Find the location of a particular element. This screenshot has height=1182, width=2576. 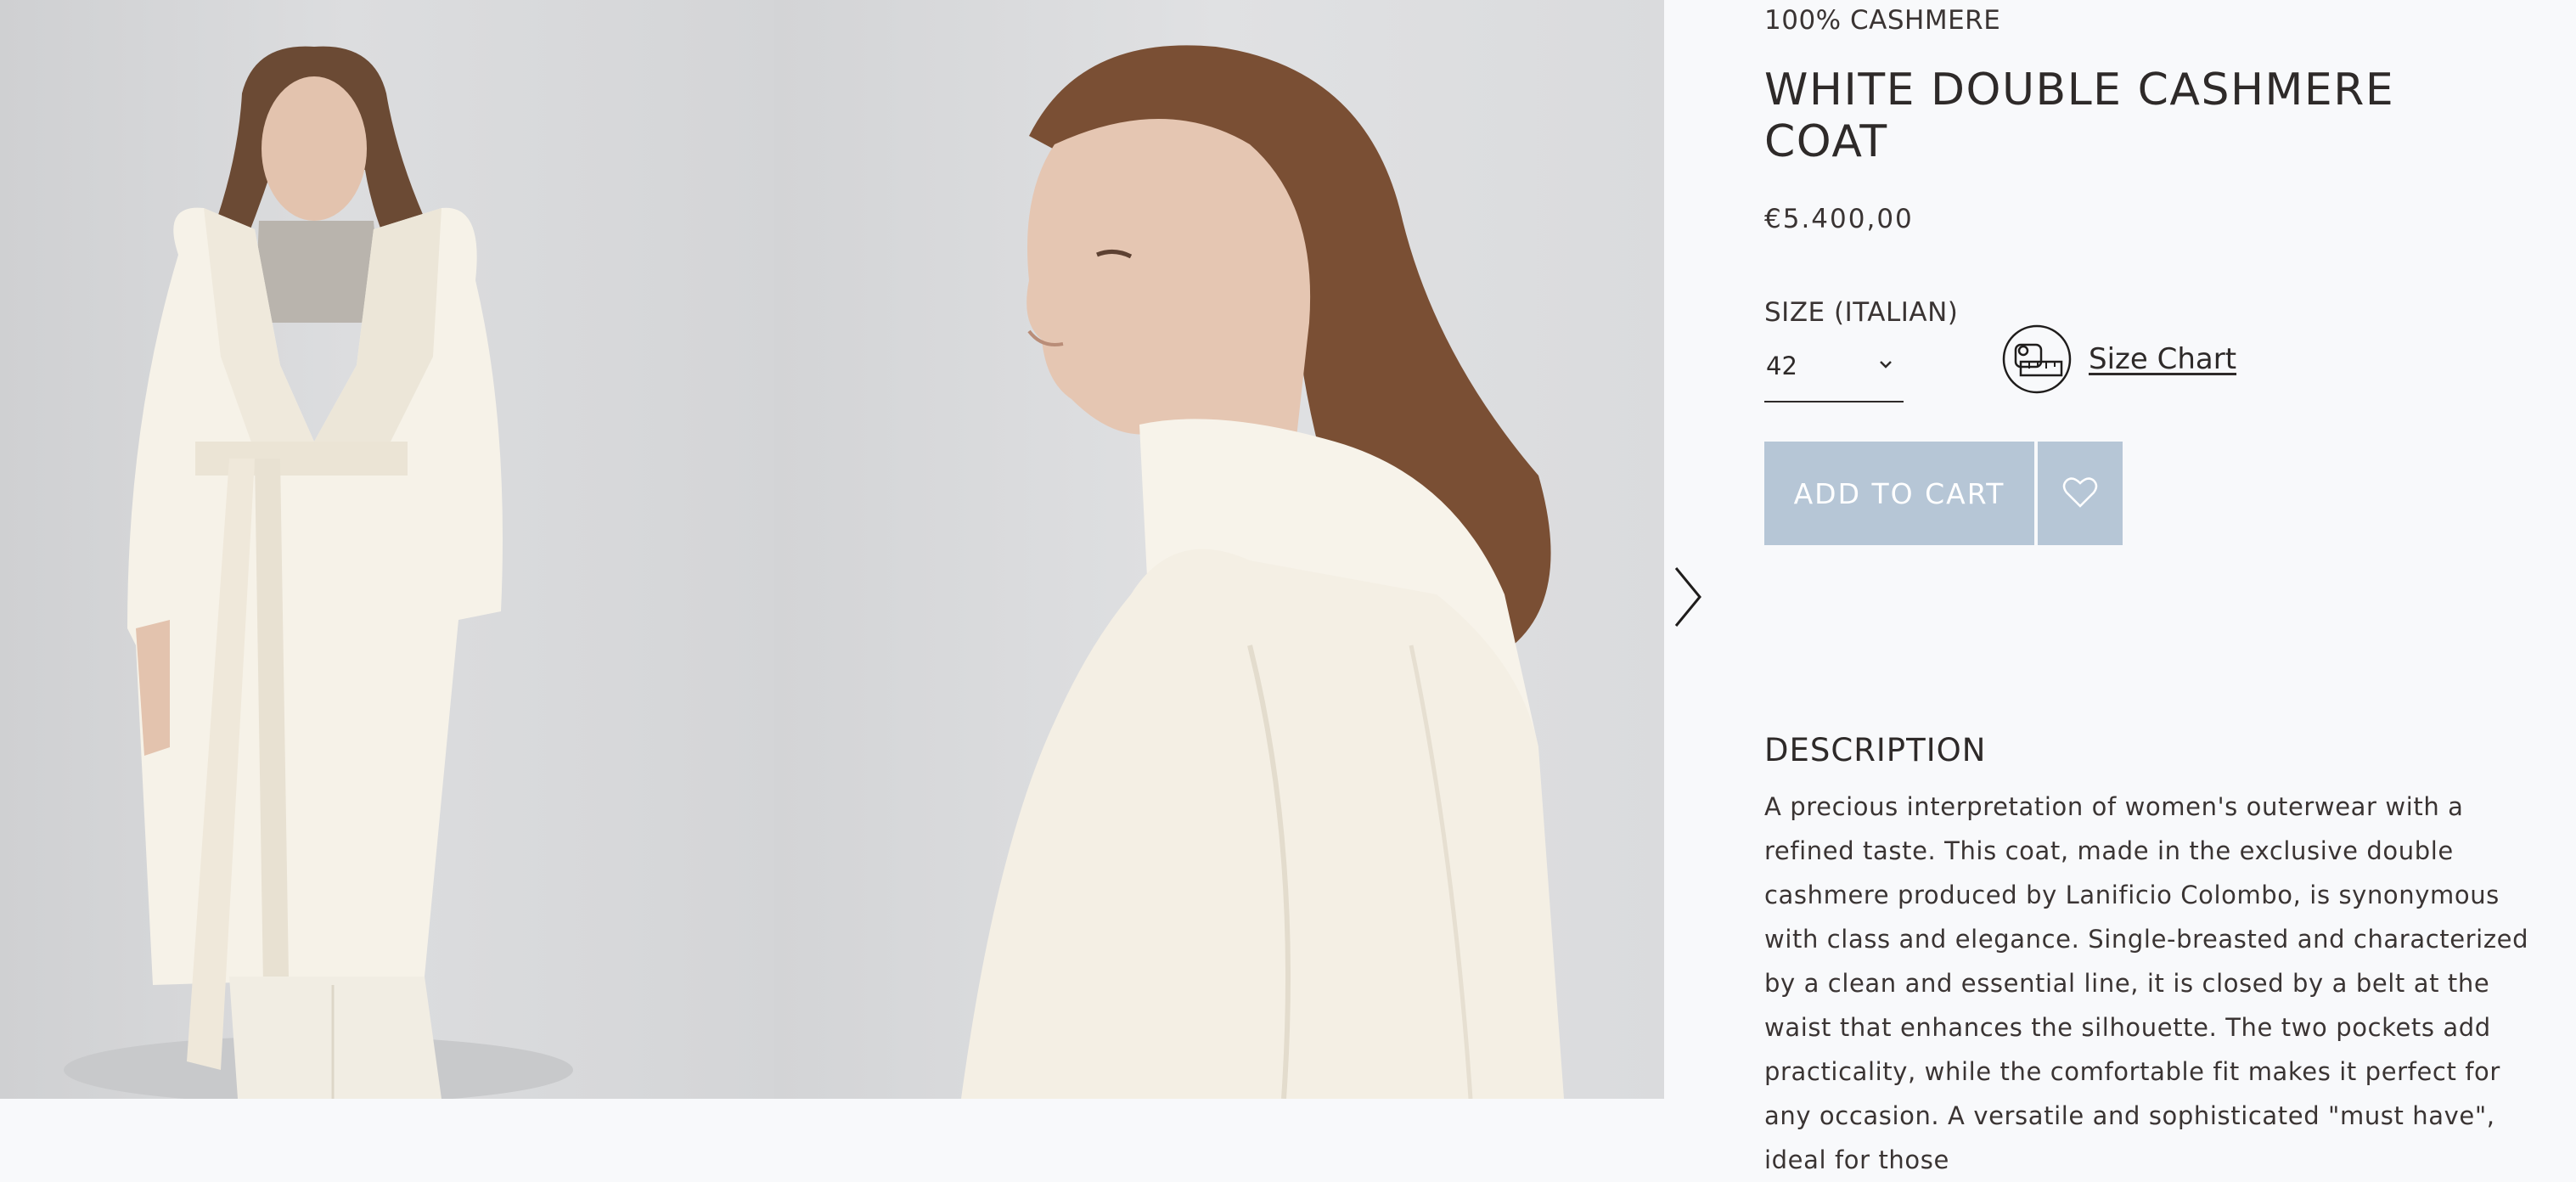

gallery-next-arrow is located at coordinates (1688, 597).